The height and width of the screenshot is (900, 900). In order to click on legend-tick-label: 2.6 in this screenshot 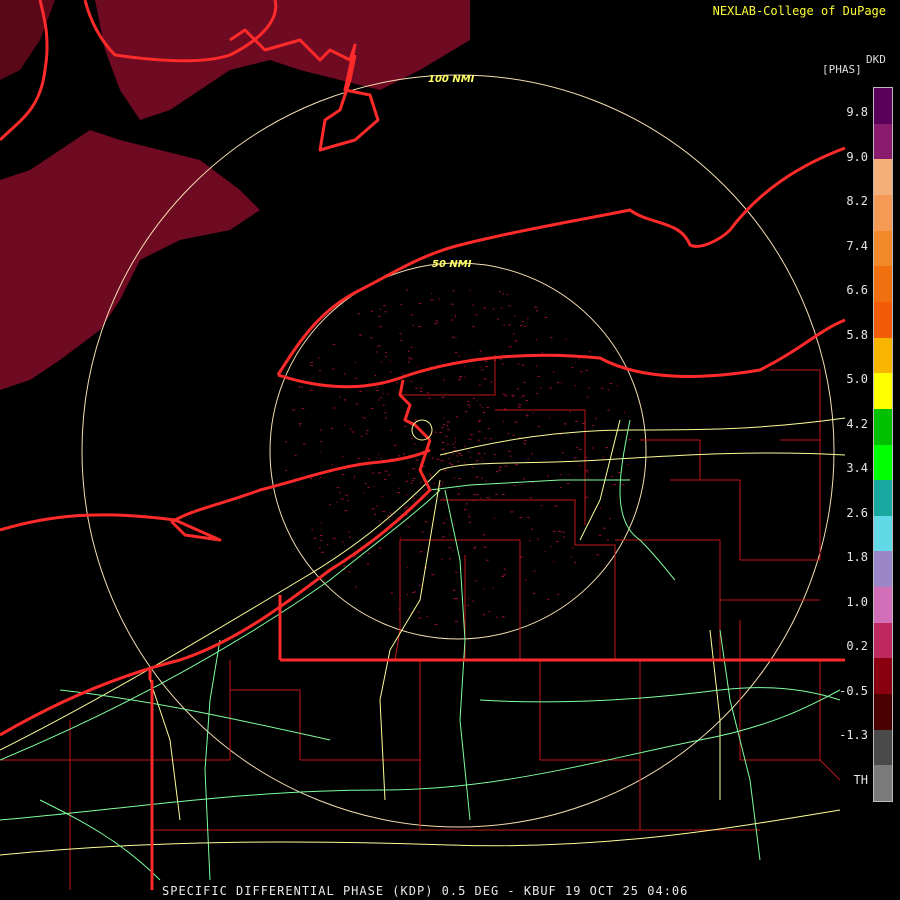, I will do `click(857, 512)`.